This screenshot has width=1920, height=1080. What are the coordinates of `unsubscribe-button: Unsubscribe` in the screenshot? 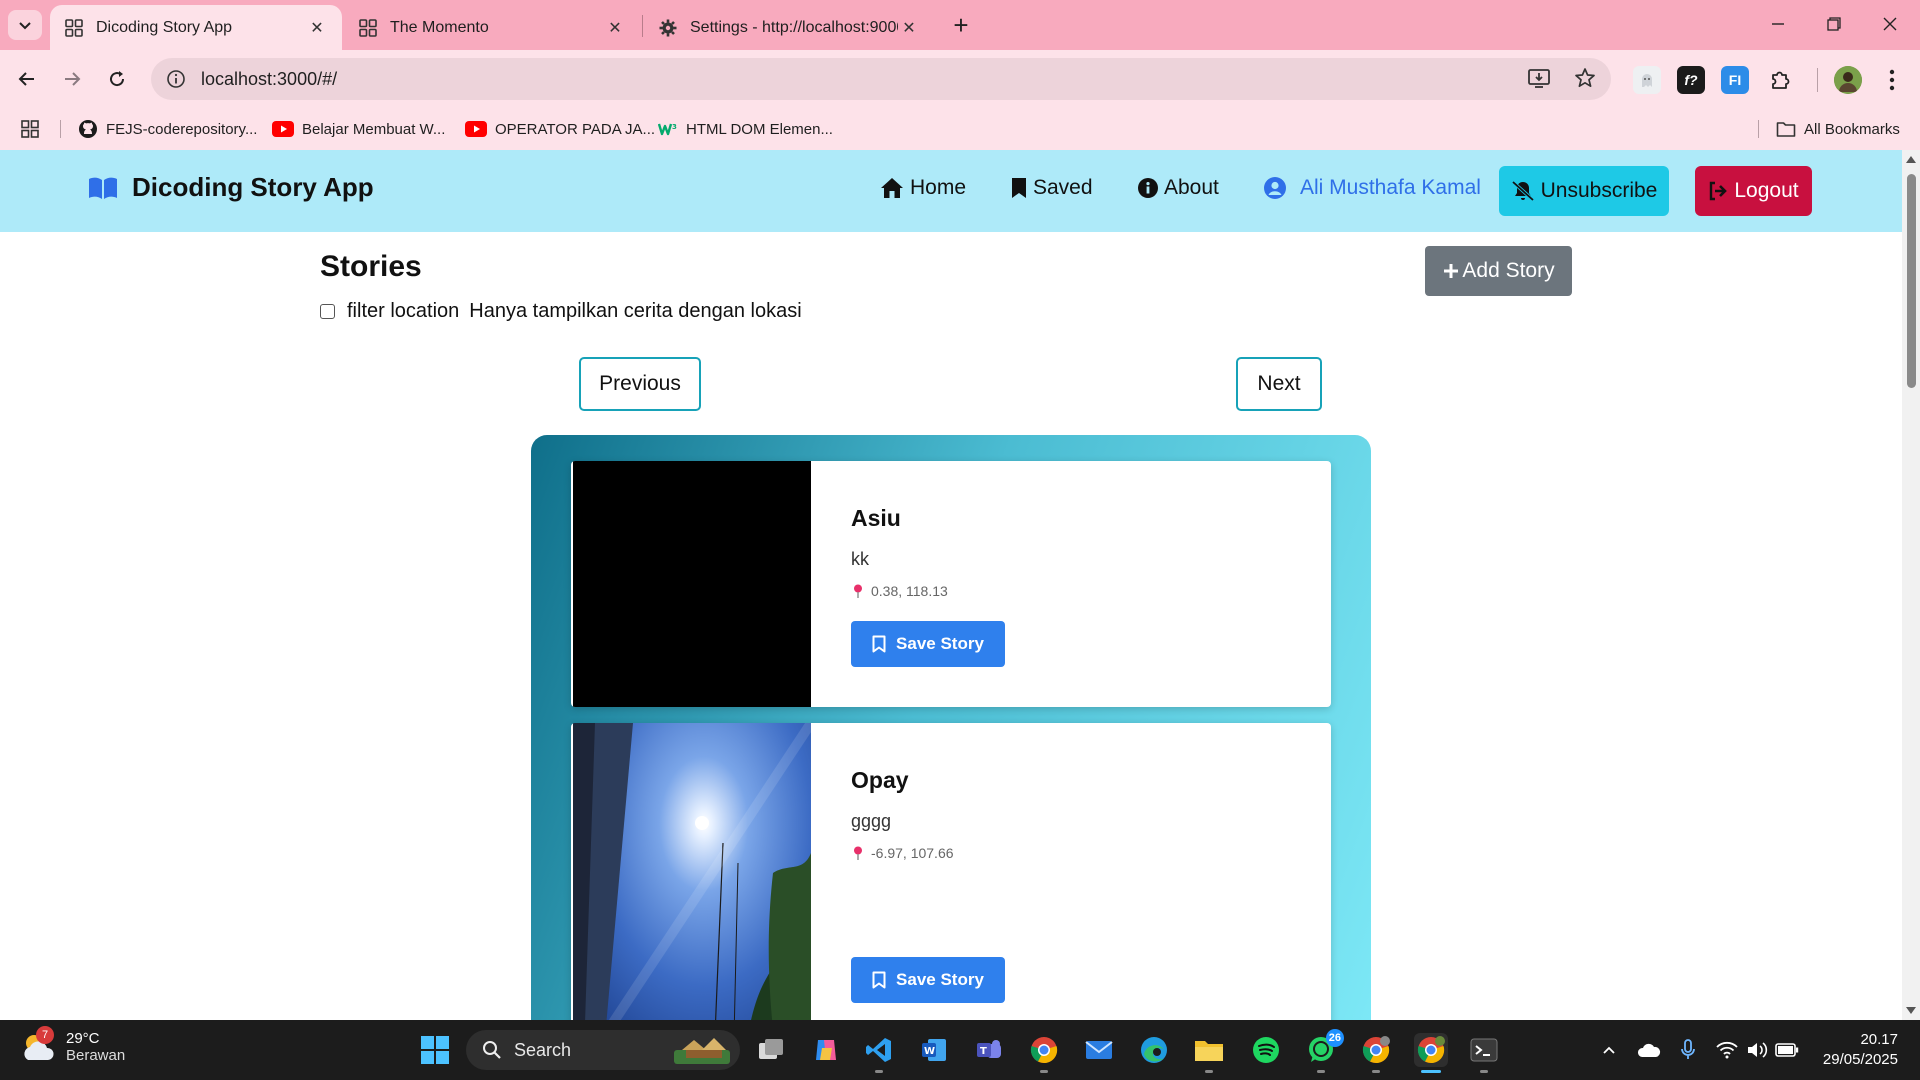 It's located at (1584, 191).